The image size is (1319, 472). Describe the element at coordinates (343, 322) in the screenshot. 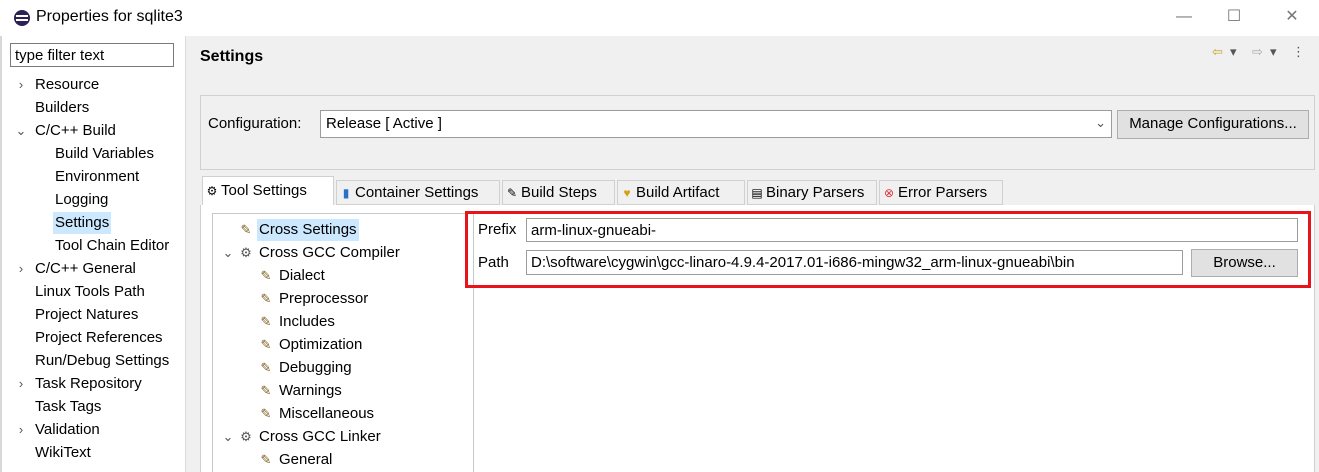

I see `tool-tree-item-includes: ✎ Includes` at that location.